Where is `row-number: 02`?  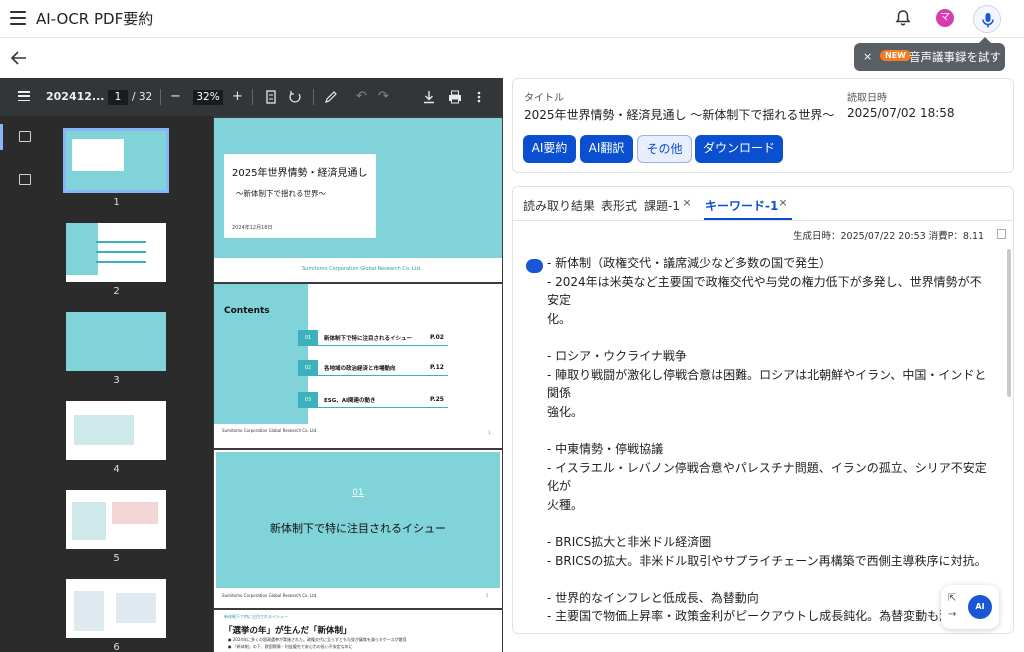
row-number: 02 is located at coordinates (308, 368).